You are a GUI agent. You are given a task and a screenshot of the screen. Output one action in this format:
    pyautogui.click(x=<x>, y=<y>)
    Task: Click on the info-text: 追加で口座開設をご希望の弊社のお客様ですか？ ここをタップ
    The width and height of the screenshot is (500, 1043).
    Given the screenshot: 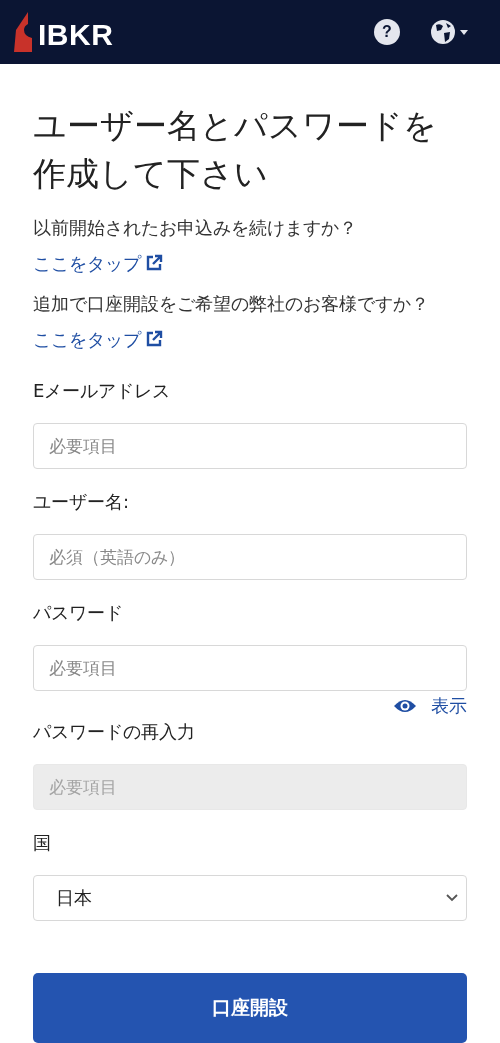 What is the action you would take?
    pyautogui.click(x=231, y=322)
    